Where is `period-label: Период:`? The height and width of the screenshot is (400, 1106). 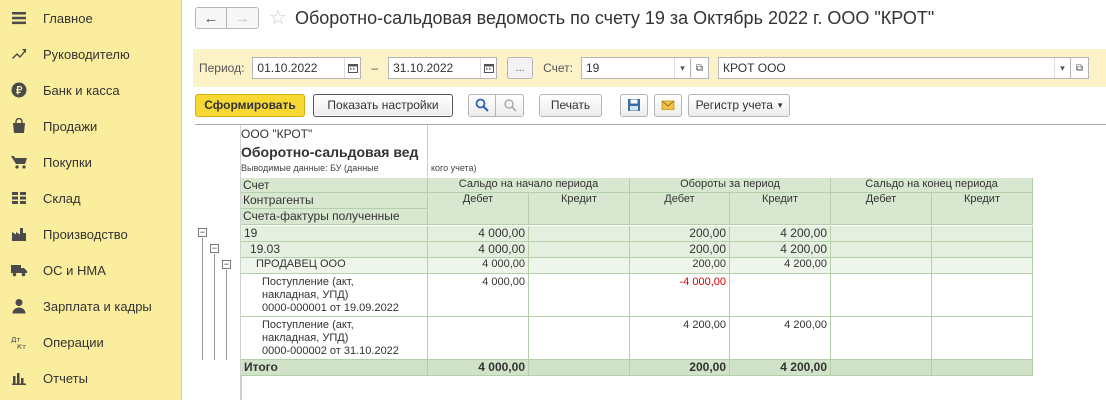 period-label: Период: is located at coordinates (222, 68).